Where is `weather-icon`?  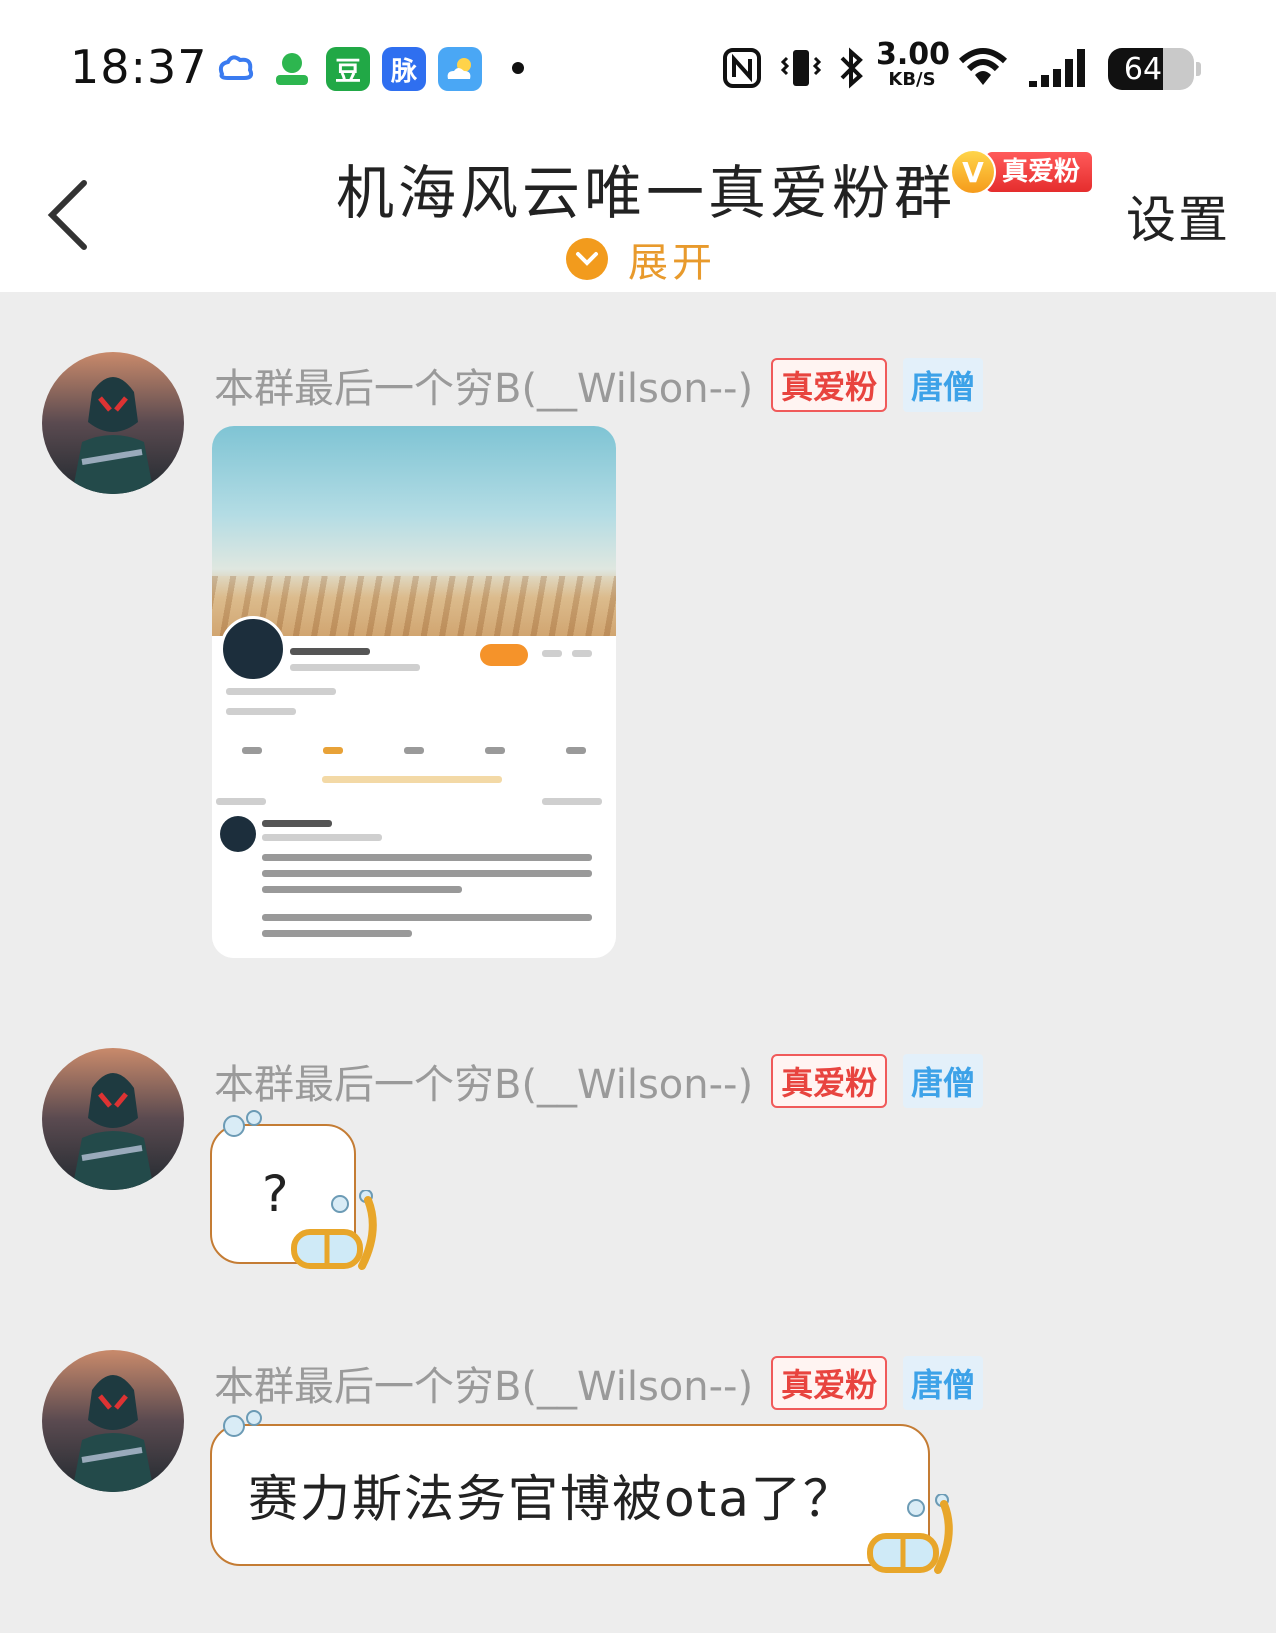
weather-icon is located at coordinates (460, 69).